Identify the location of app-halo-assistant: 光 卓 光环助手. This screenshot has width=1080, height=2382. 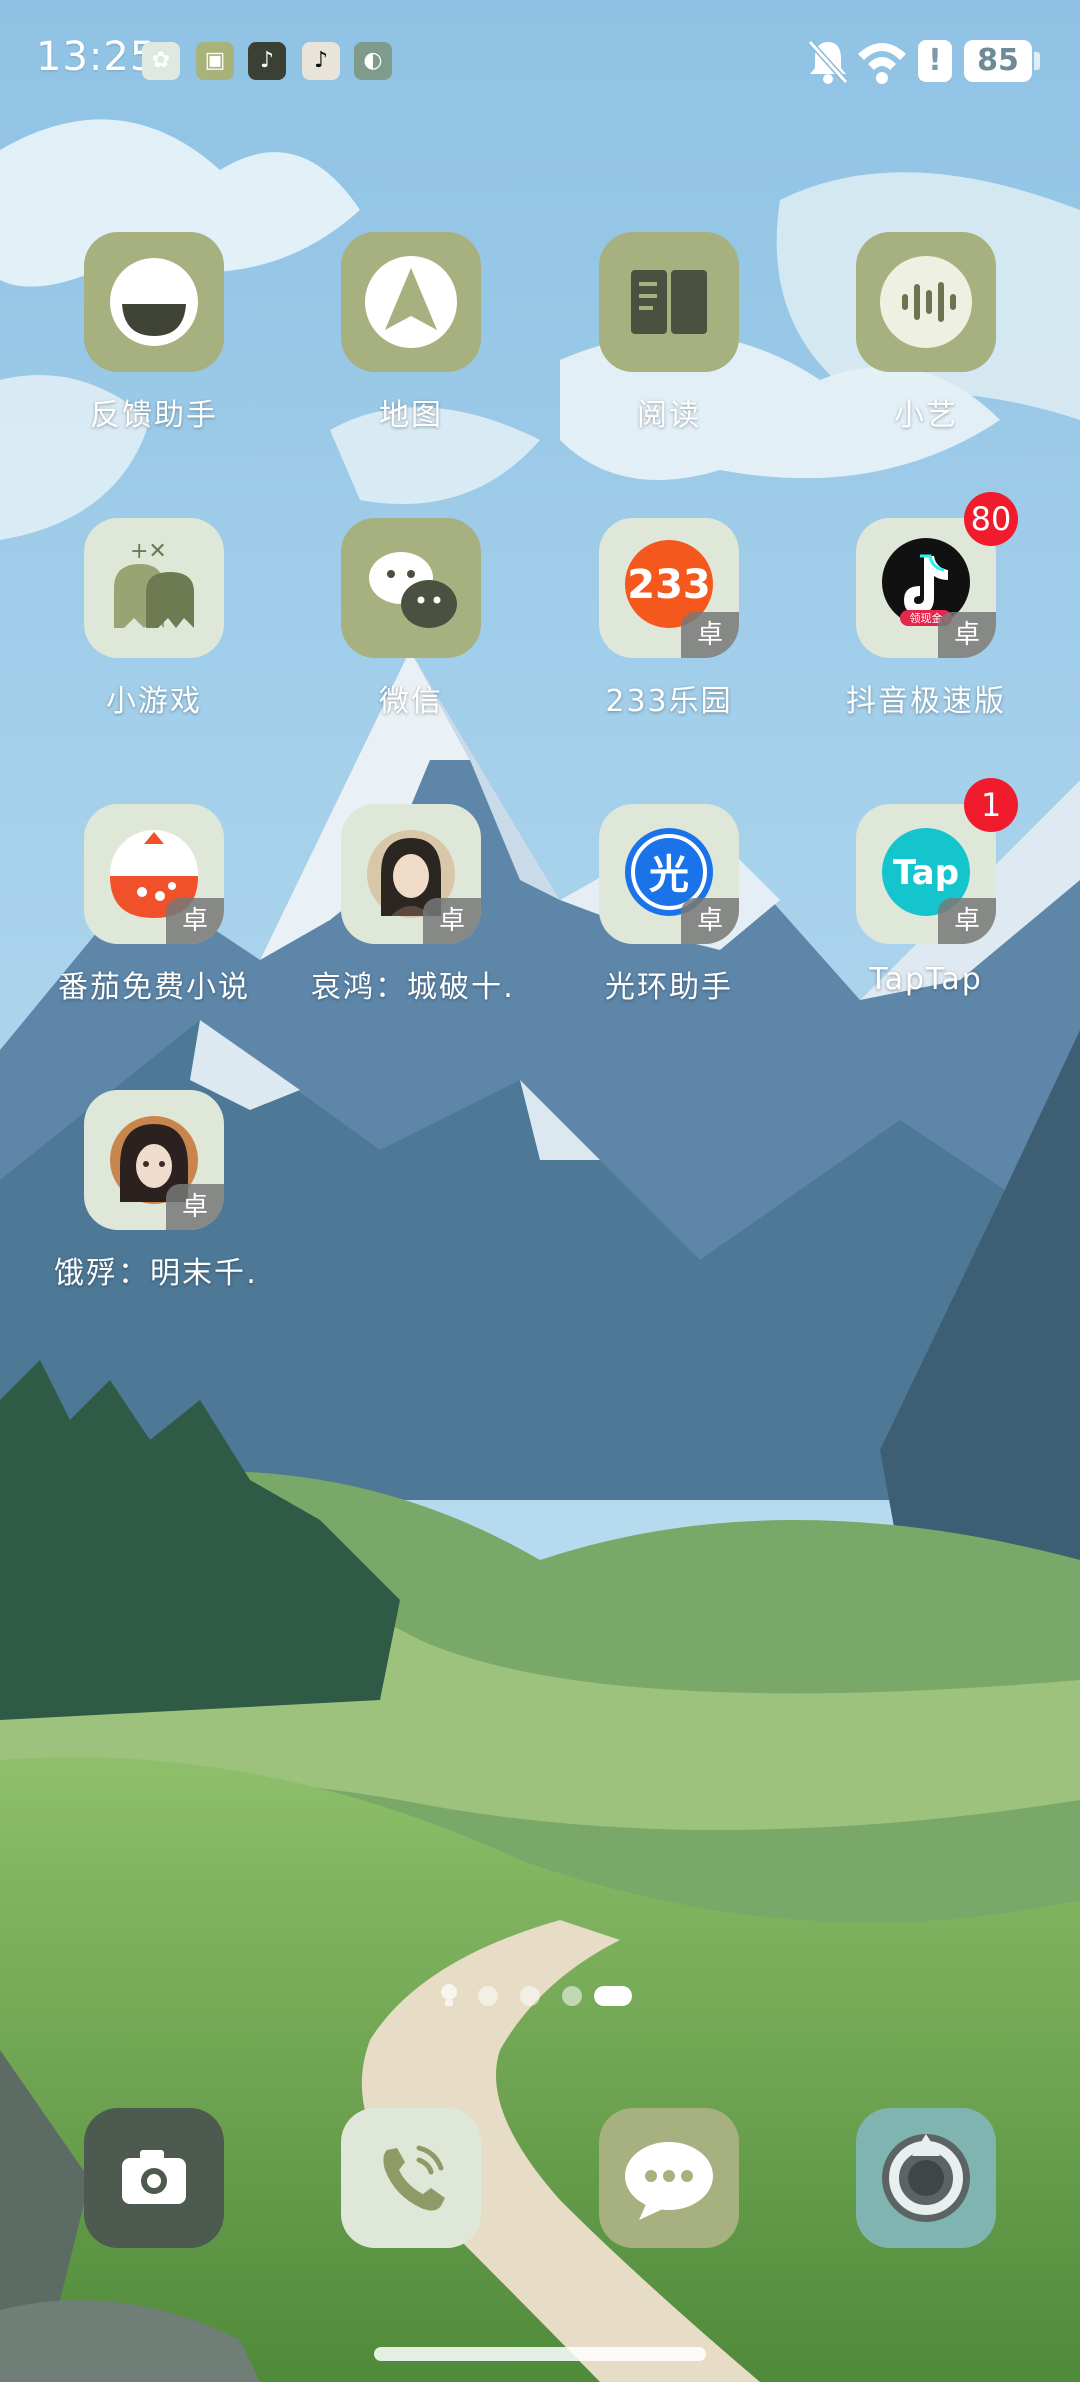
(669, 905).